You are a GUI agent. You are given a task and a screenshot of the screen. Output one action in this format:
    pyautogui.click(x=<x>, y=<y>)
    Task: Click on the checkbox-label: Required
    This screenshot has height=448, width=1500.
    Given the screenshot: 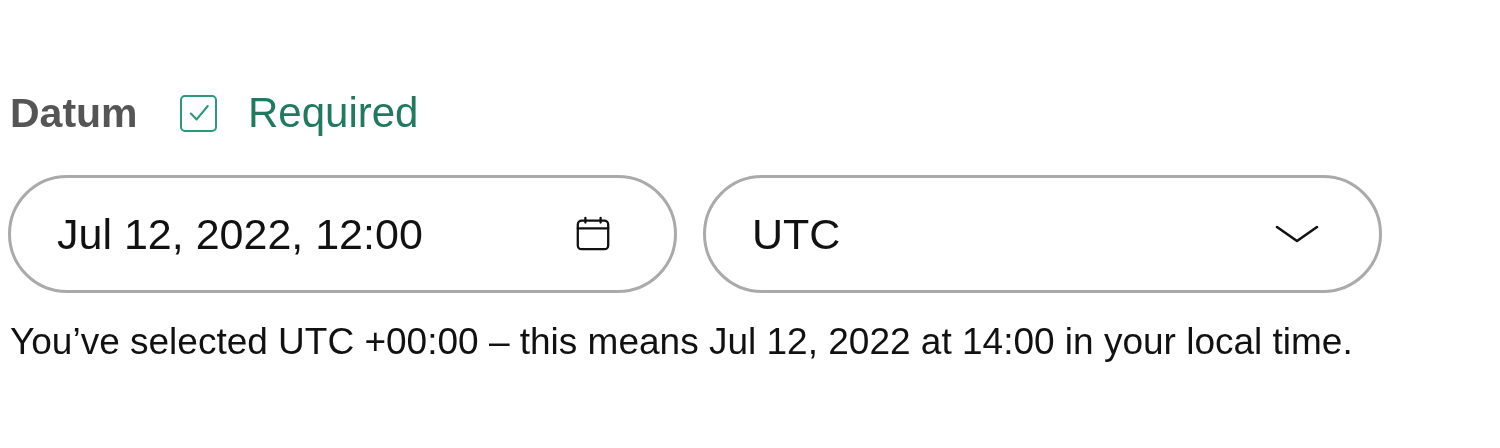 What is the action you would take?
    pyautogui.click(x=333, y=113)
    